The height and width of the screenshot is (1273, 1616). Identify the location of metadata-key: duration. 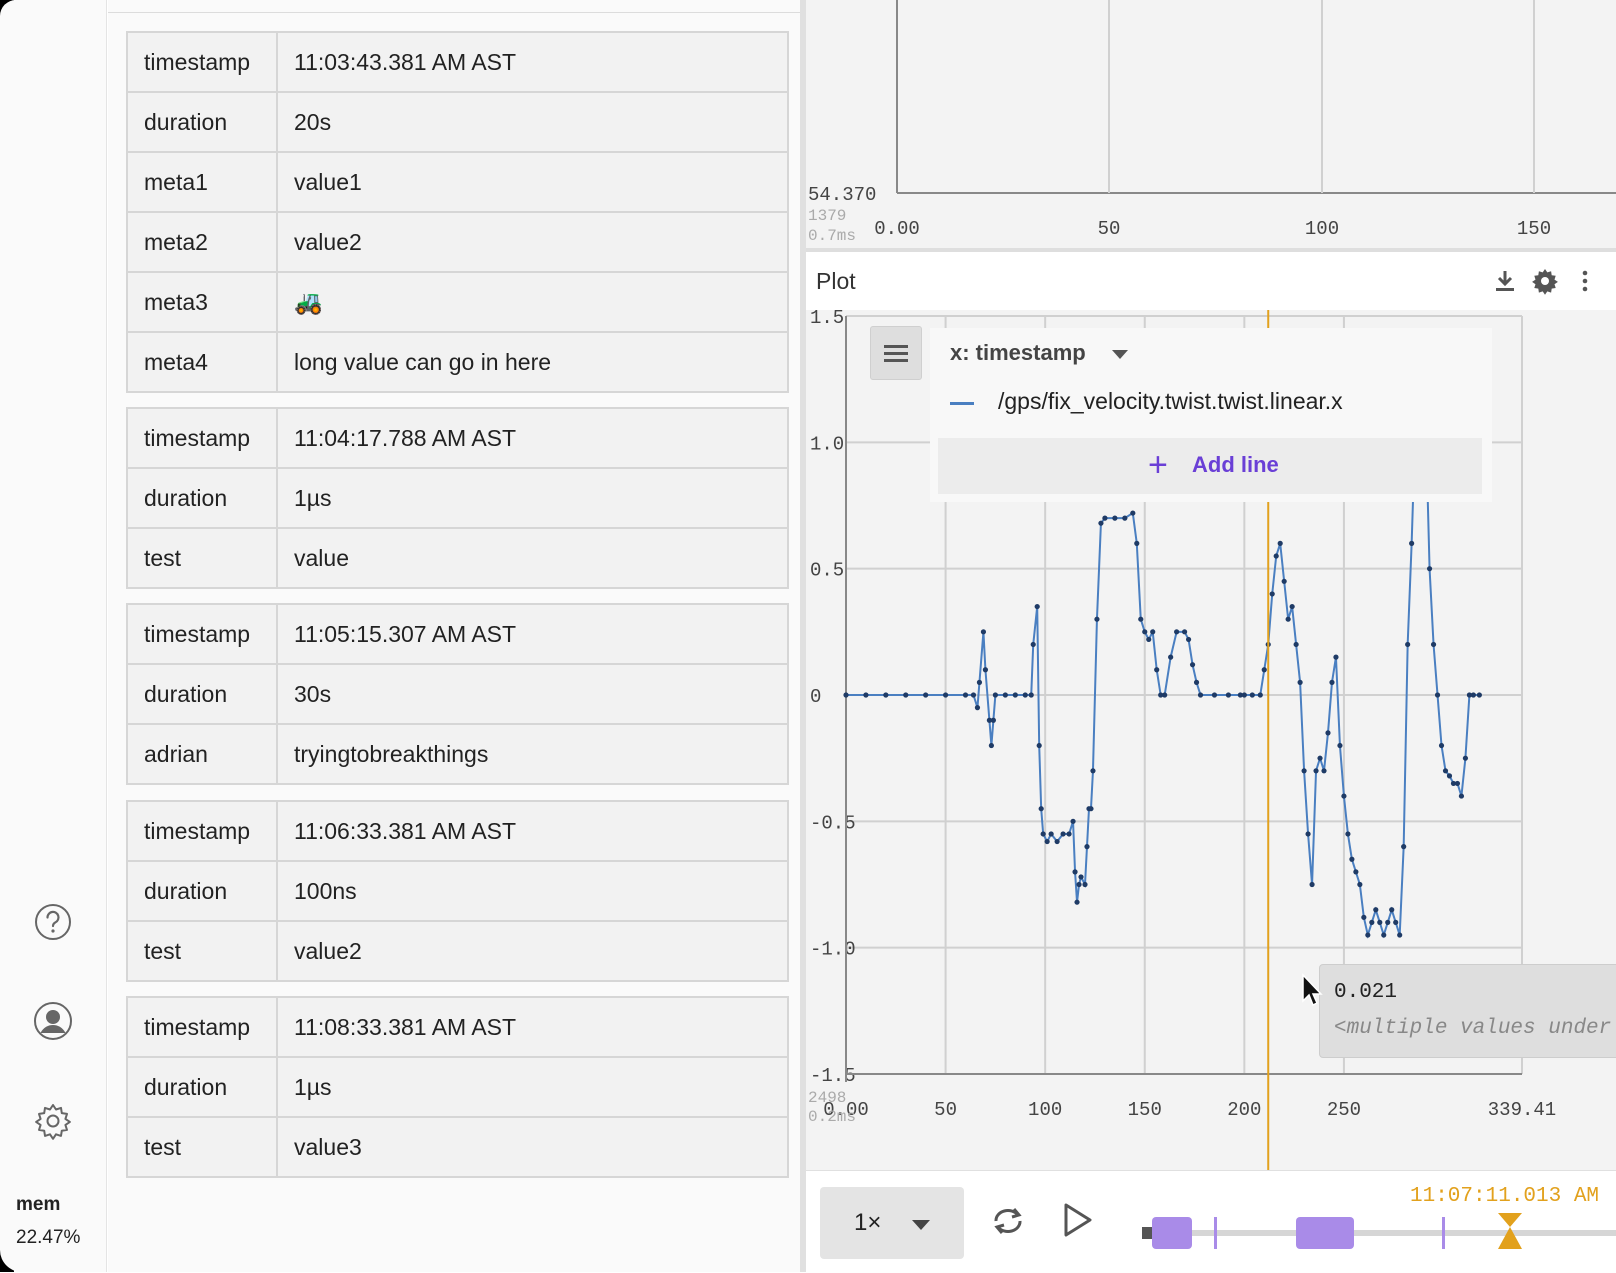
(202, 891).